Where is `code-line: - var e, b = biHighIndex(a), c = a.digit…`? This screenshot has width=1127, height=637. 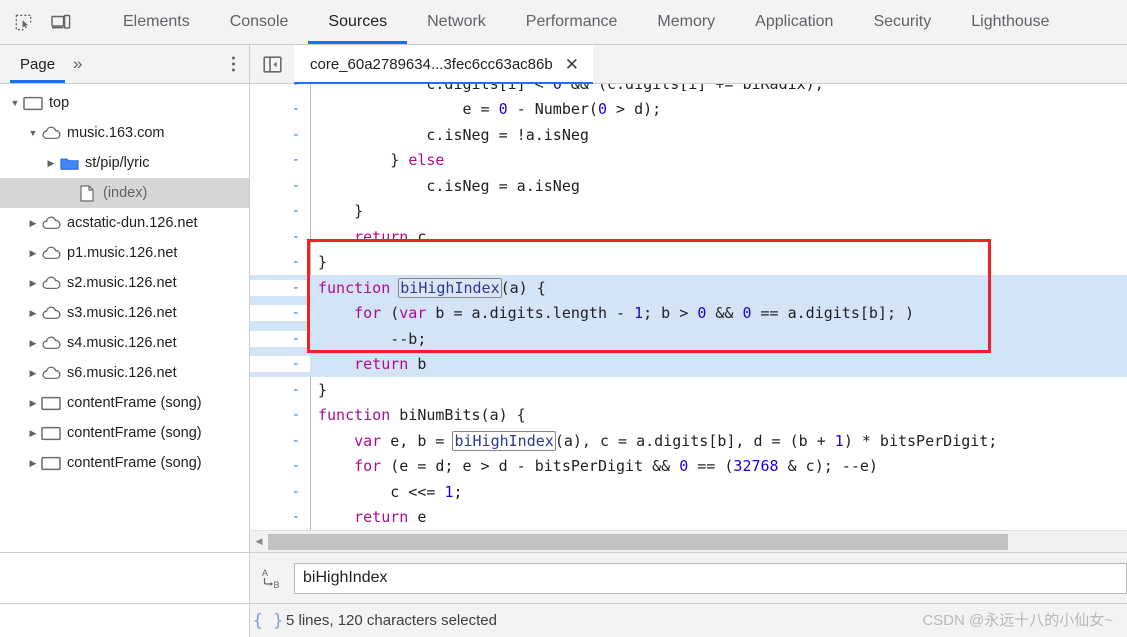 code-line: - var e, b = biHighIndex(a), c = a.digit… is located at coordinates (688, 441).